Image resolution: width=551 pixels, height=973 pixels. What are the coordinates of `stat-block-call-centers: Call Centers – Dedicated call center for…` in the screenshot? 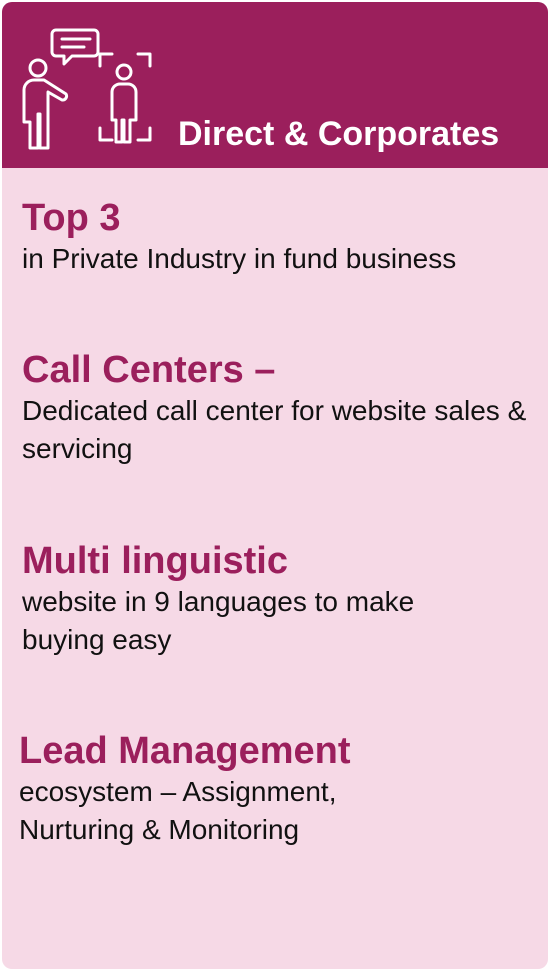 It's located at (277, 408).